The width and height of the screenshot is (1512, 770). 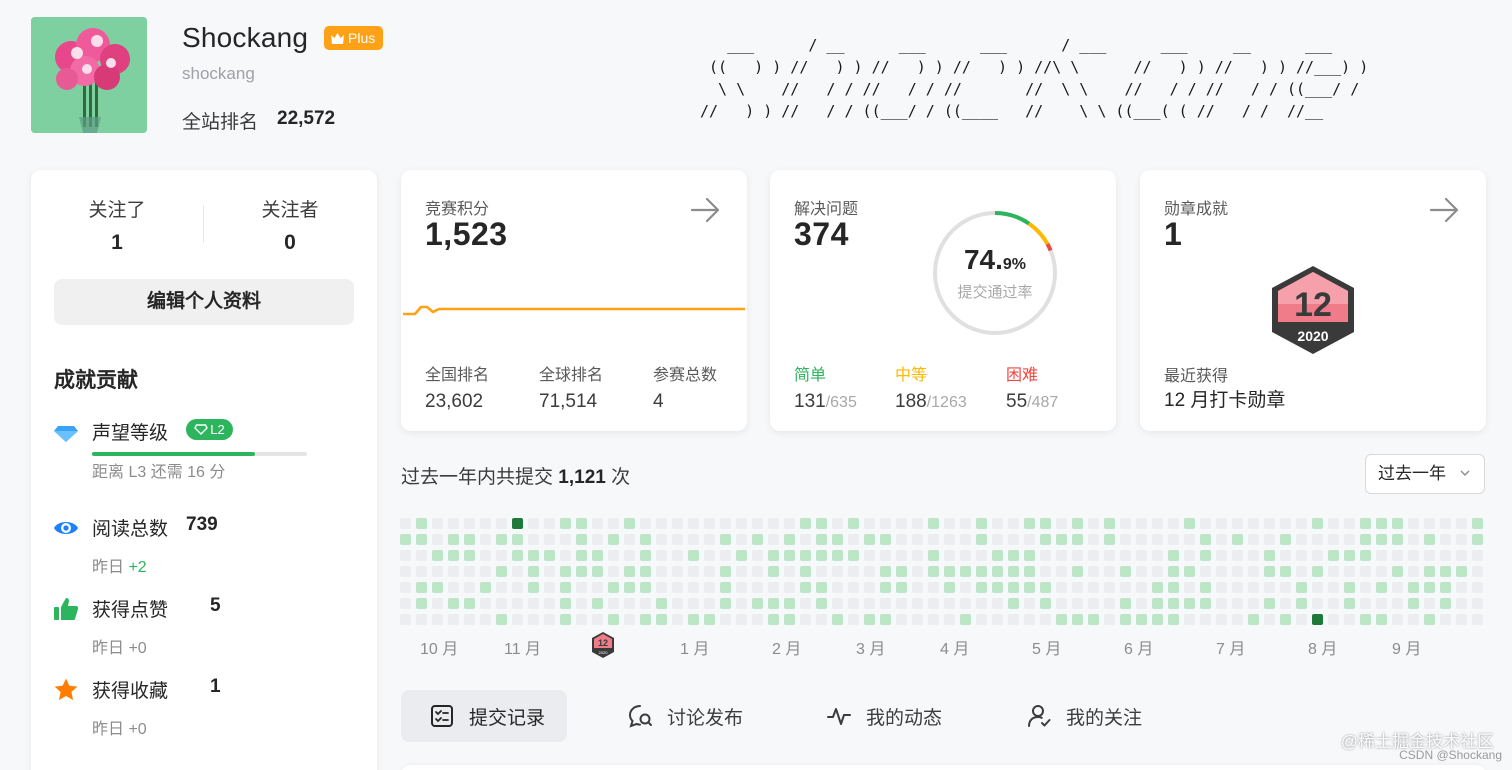 What do you see at coordinates (117, 225) in the screenshot?
I see `following-stat: 关注了 1` at bounding box center [117, 225].